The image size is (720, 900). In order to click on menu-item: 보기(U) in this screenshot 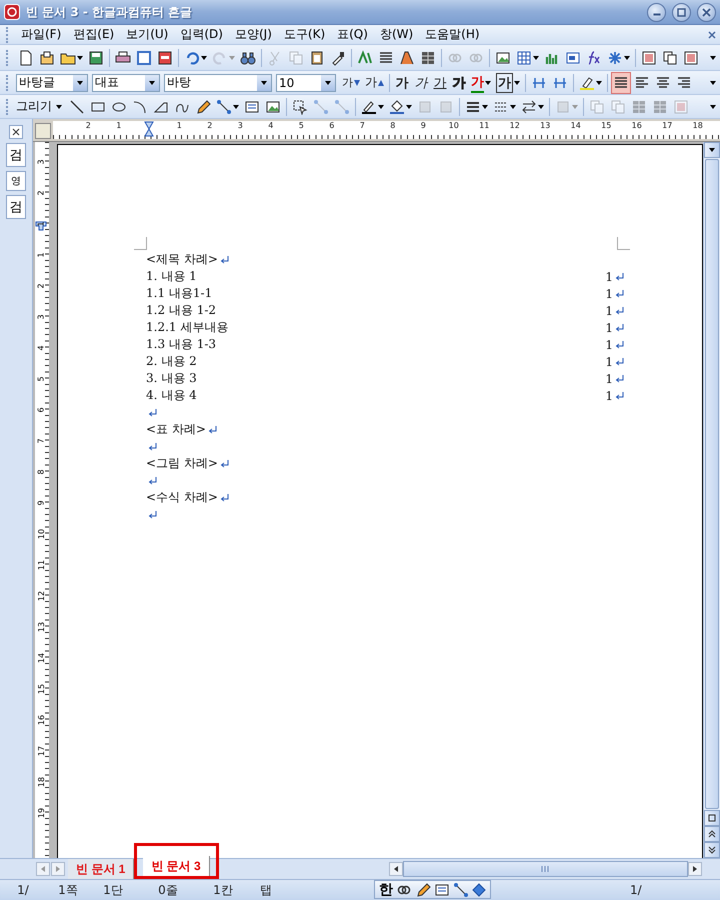, I will do `click(147, 34)`.